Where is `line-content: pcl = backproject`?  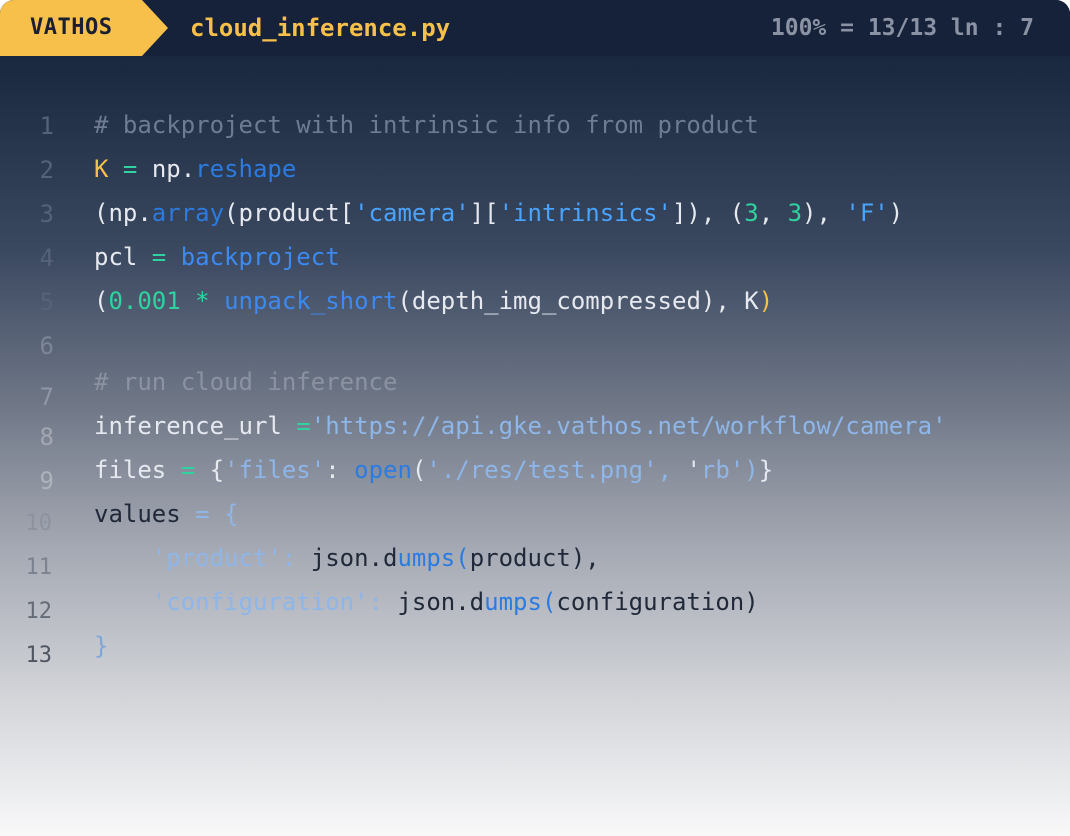
line-content: pcl = backproject is located at coordinates (217, 257).